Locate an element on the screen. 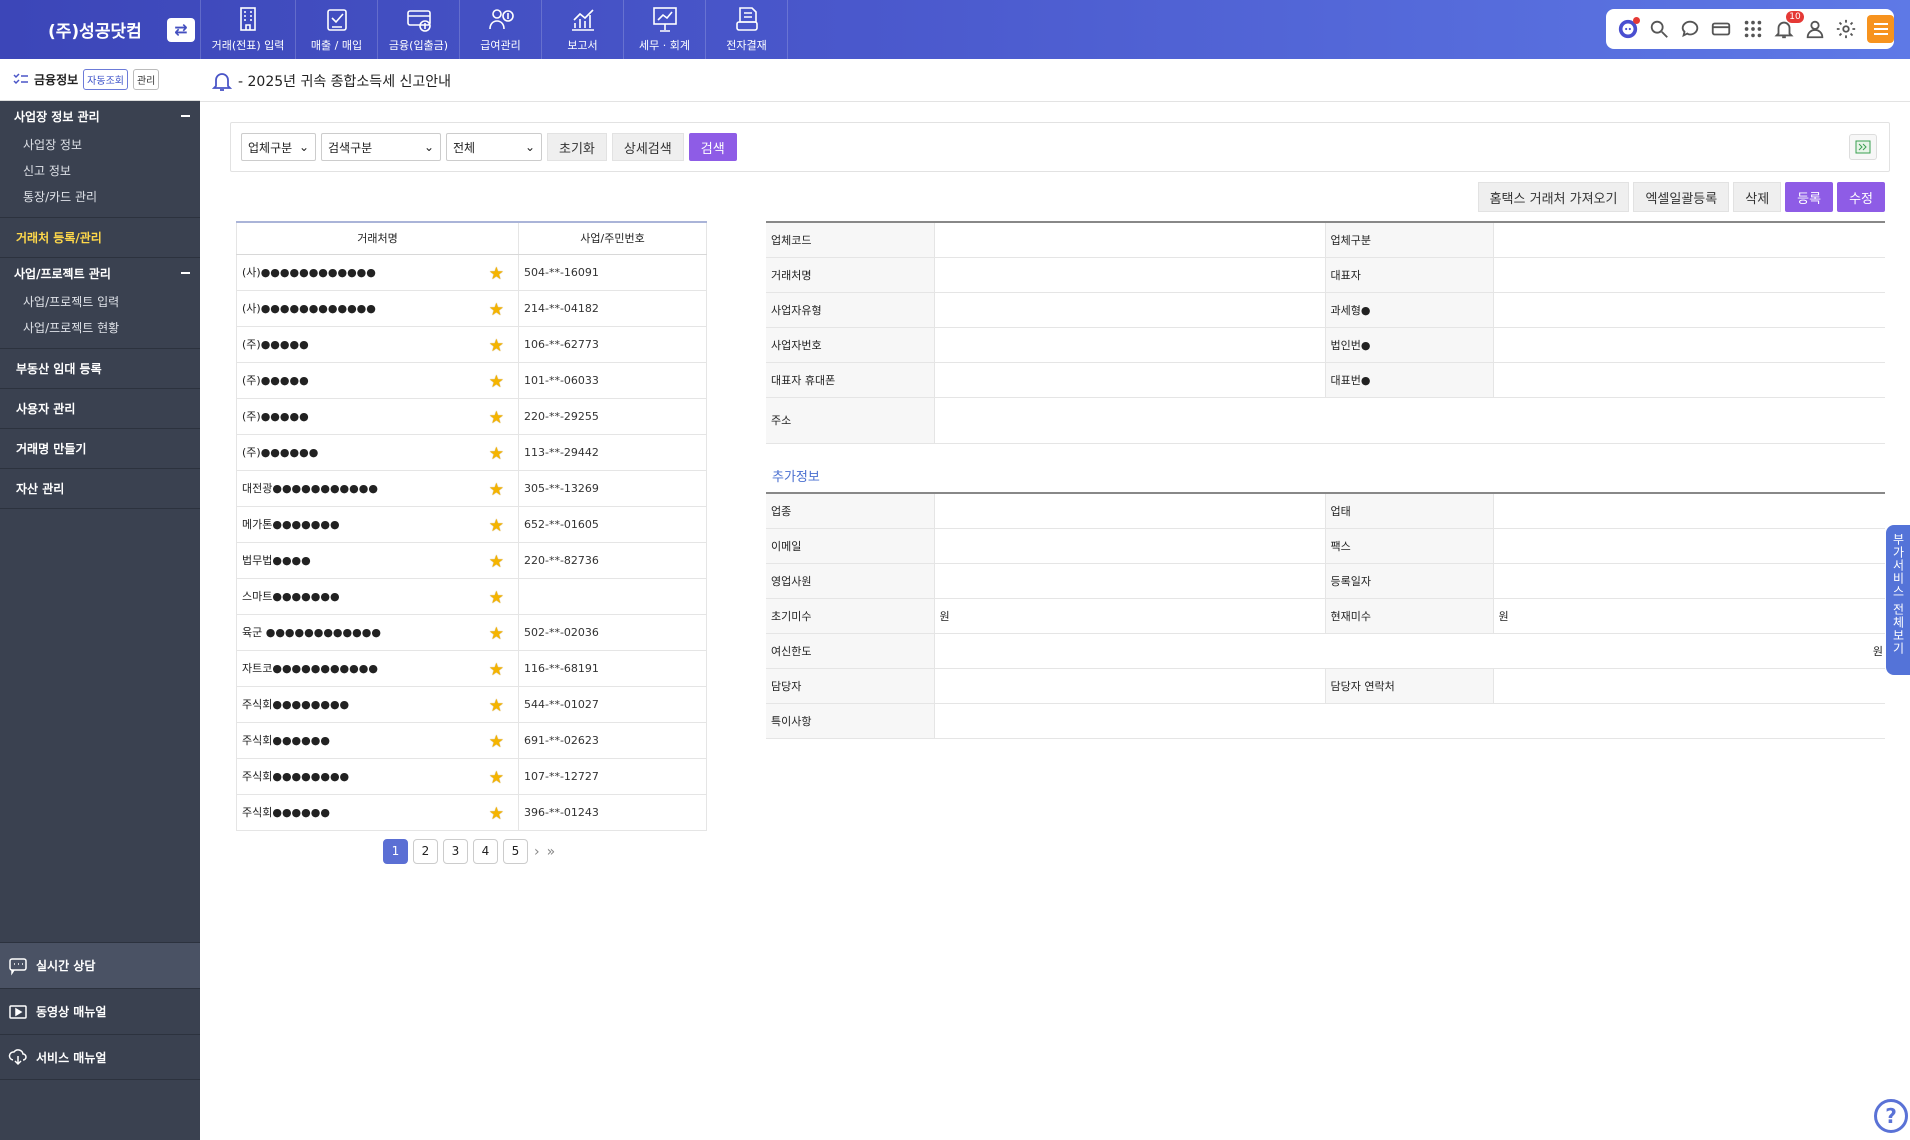  table-row: 자트코●●●●●●●●●●● ★ 116-**-68191 is located at coordinates (471, 668).